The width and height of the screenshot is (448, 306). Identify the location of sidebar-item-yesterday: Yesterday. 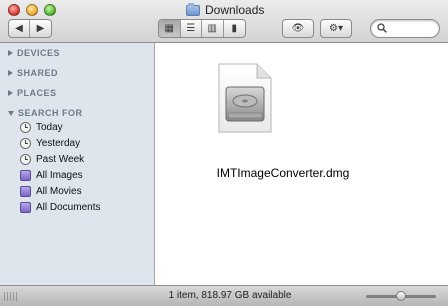
(50, 143).